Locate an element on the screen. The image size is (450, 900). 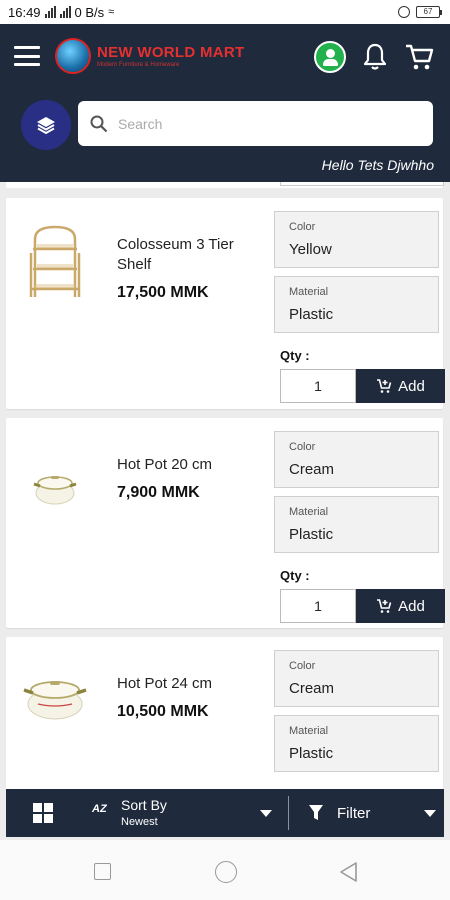
categories-button is located at coordinates (46, 125).